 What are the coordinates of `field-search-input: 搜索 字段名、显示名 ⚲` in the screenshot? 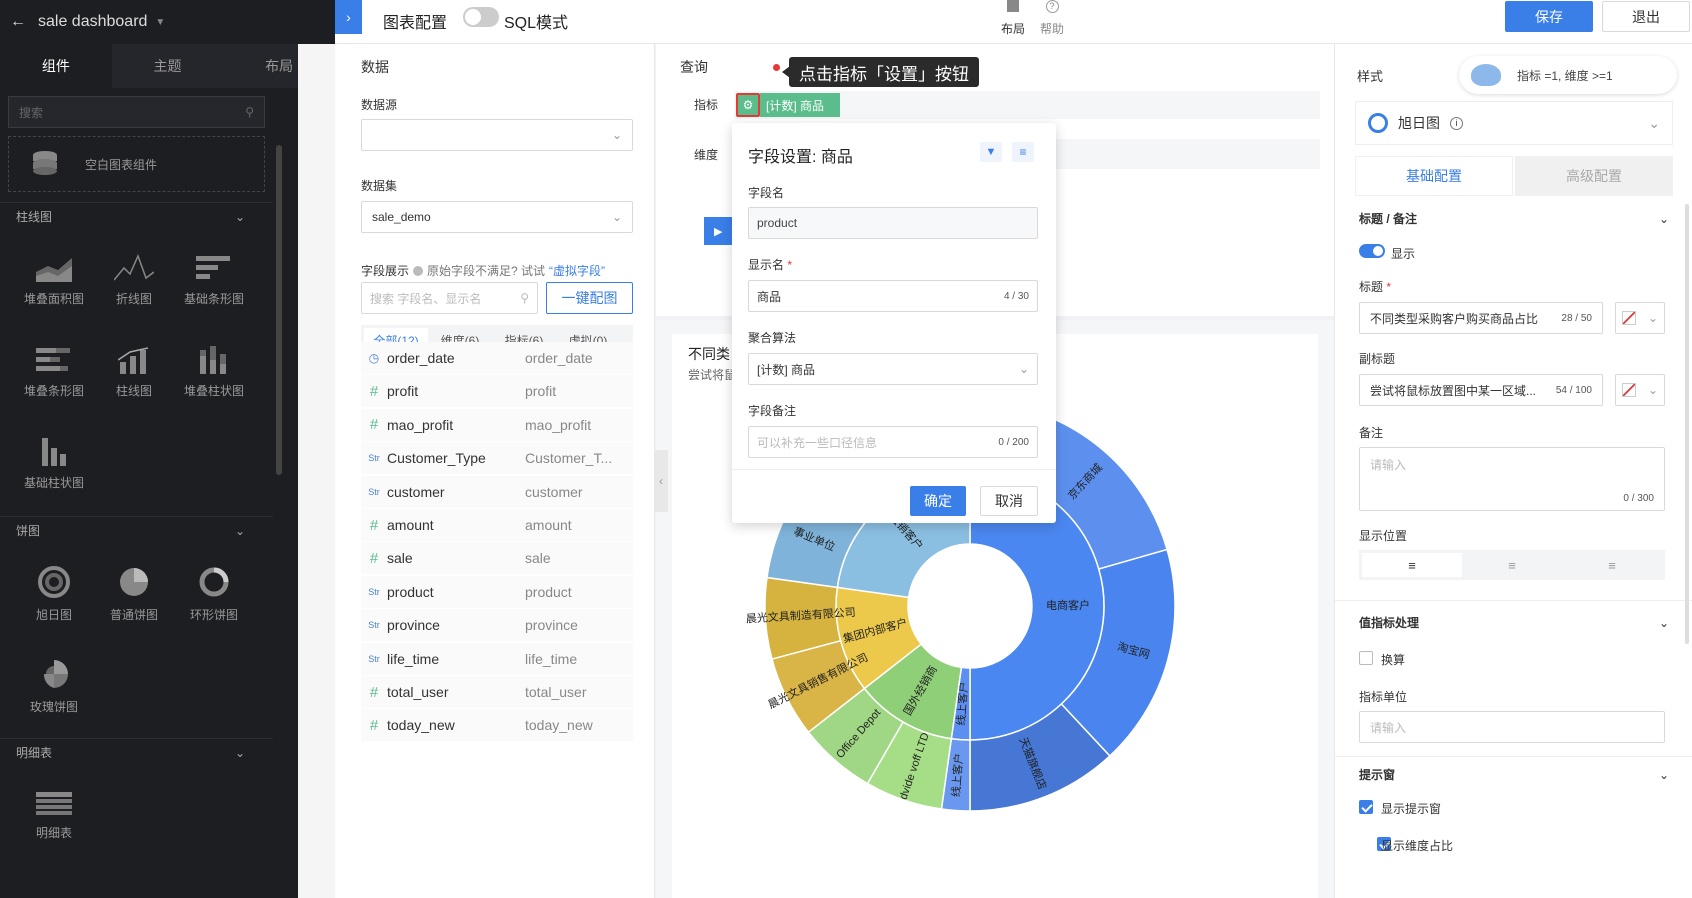 It's located at (449, 298).